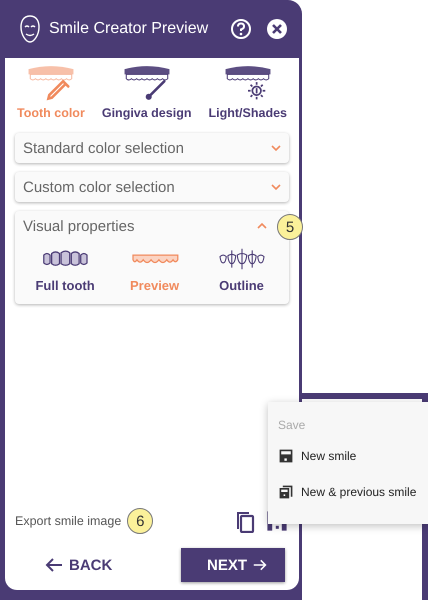  I want to click on section-title: Standard color selection, so click(104, 148).